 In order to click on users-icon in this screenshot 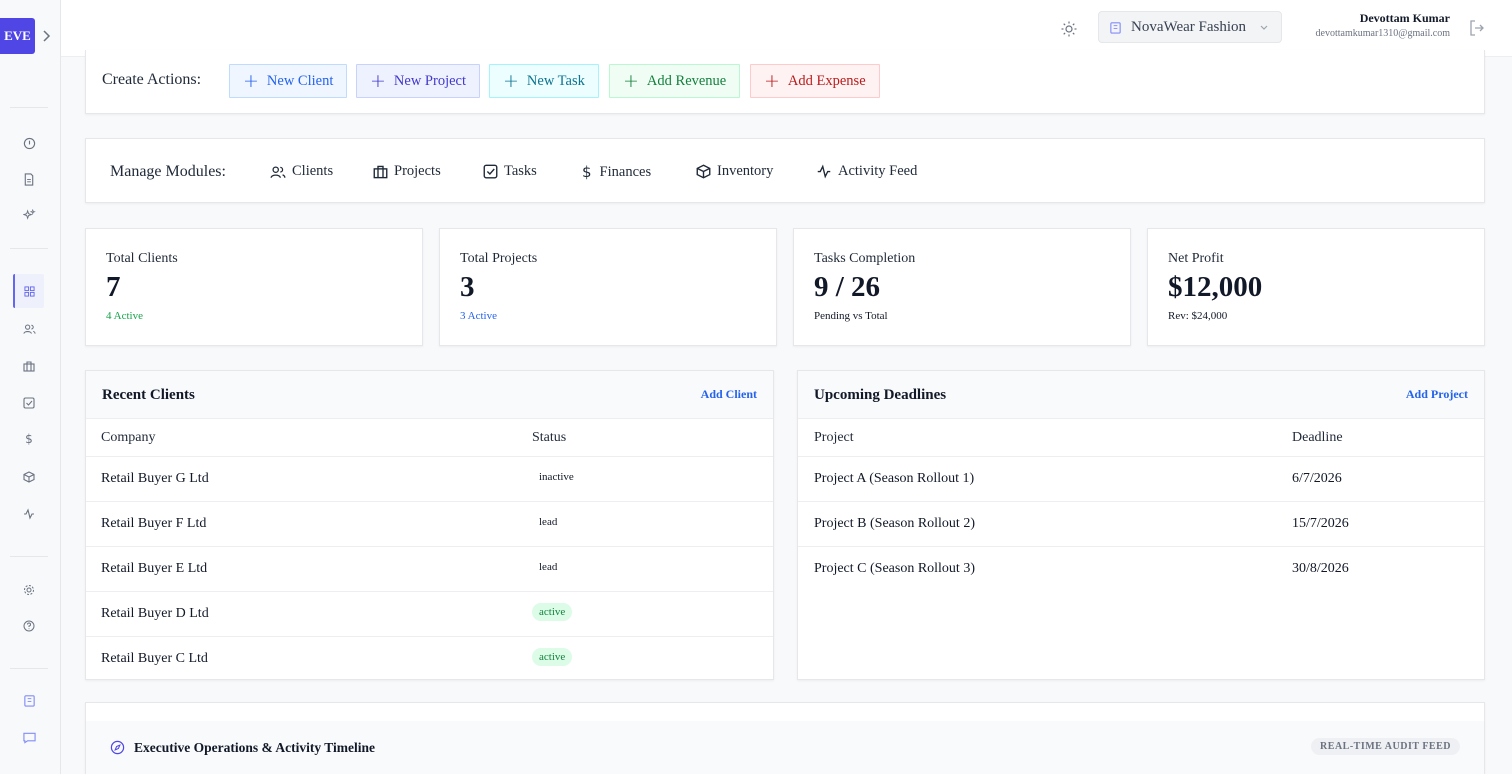, I will do `click(29, 329)`.